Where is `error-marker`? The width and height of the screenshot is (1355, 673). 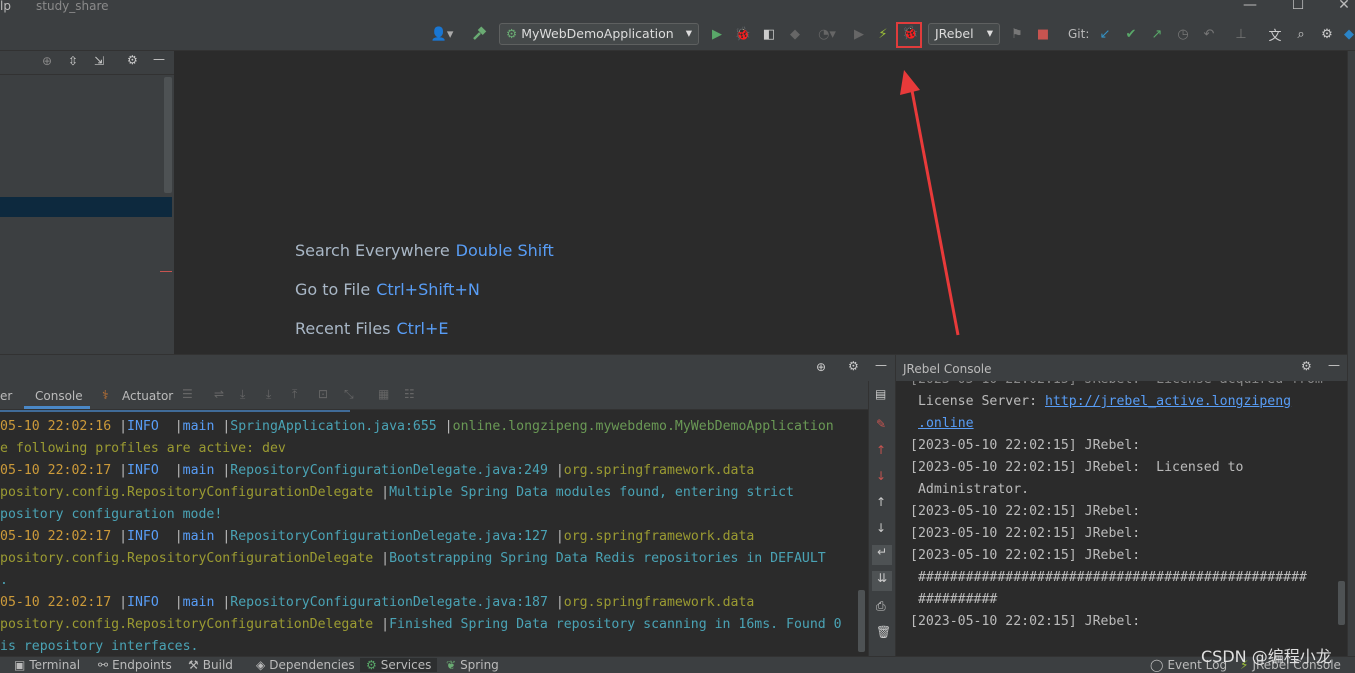
error-marker is located at coordinates (166, 271).